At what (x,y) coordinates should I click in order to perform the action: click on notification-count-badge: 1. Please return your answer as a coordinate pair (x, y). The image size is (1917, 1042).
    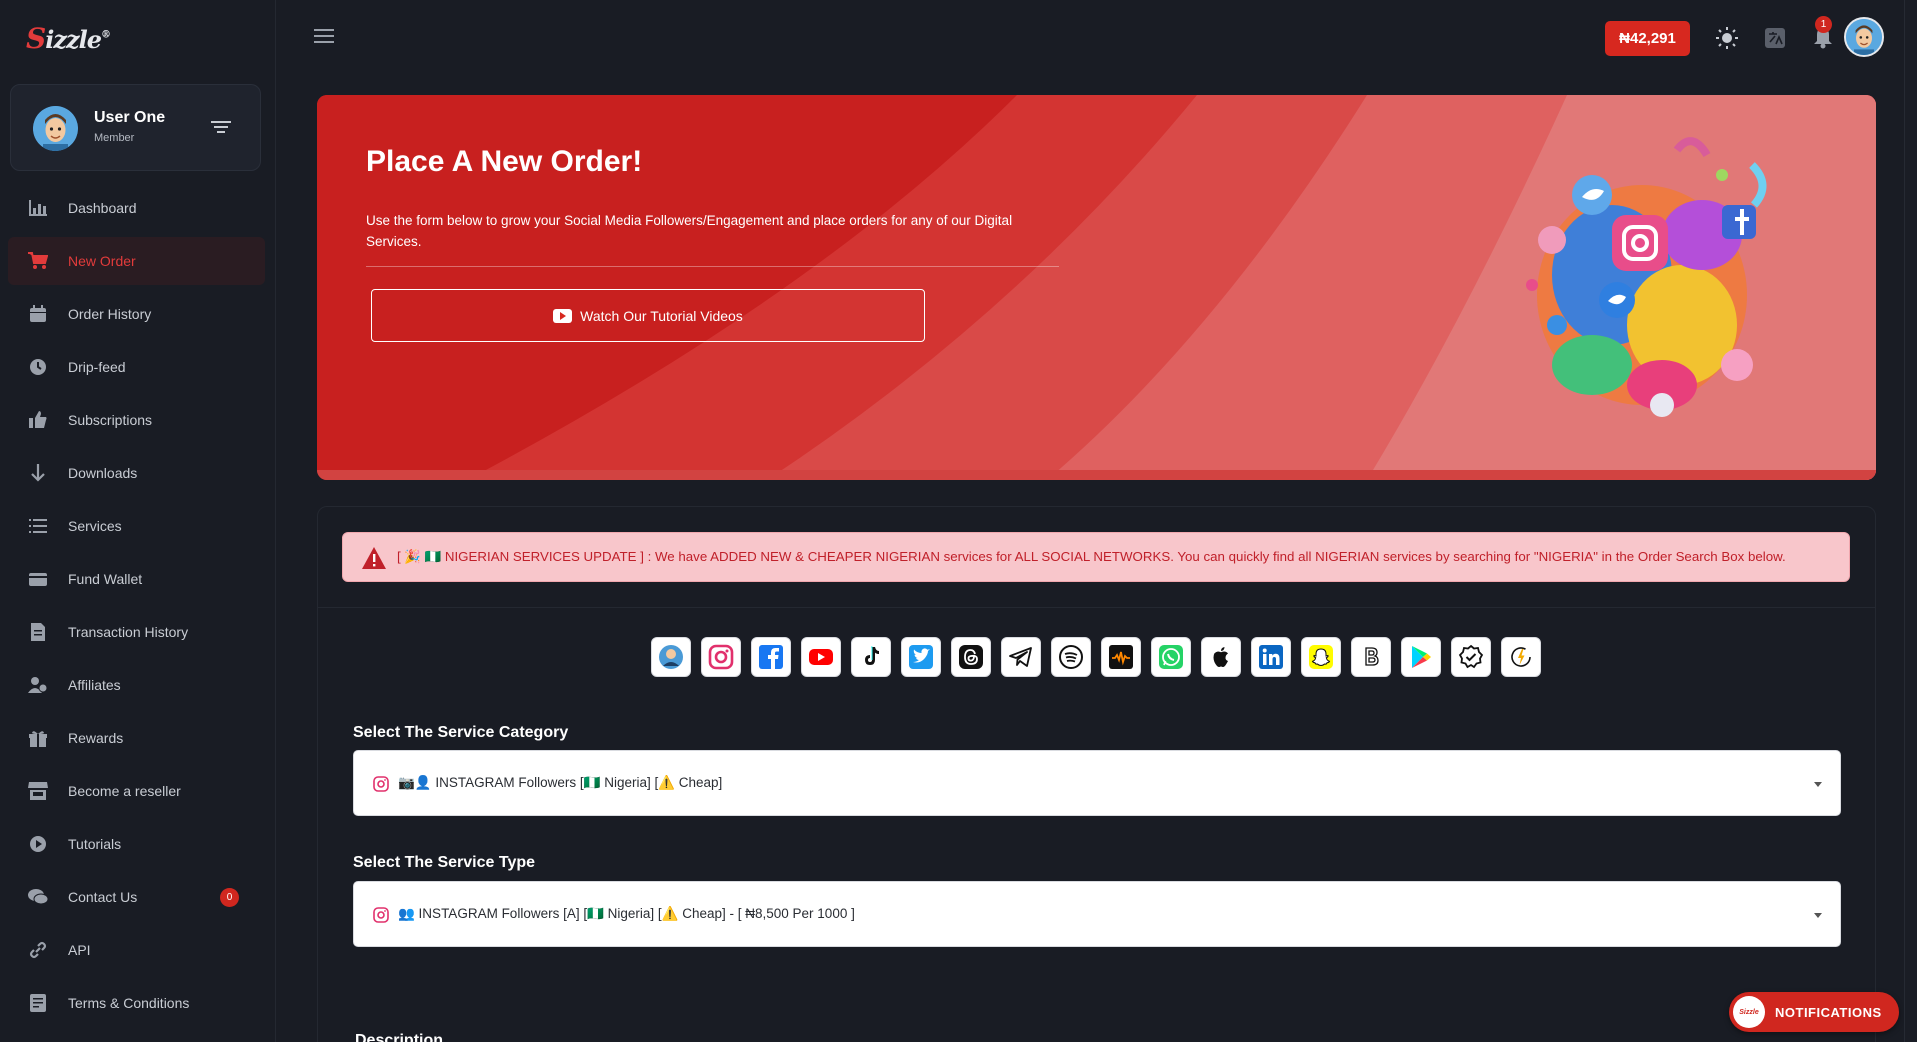
    Looking at the image, I should click on (1823, 24).